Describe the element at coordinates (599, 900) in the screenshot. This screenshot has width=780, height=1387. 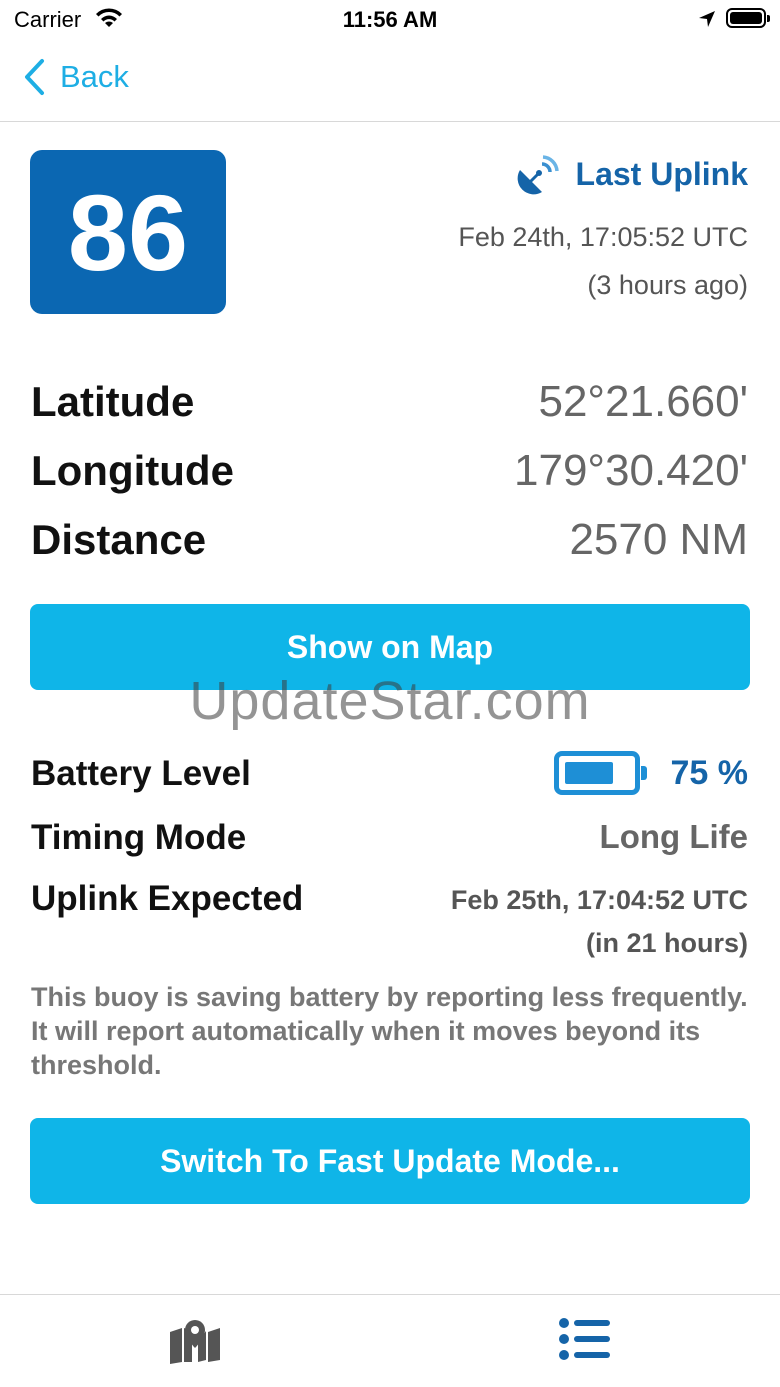
I see `uplink-expected-time: Feb 25th, 17:04:52 UTC` at that location.